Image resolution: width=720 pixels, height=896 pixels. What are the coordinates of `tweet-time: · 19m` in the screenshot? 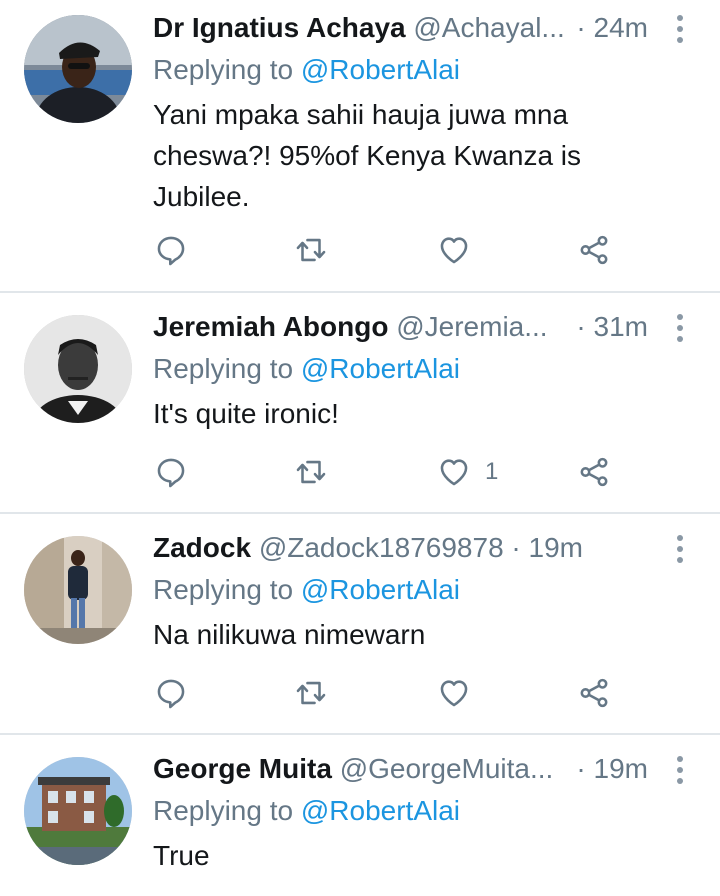 It's located at (609, 769).